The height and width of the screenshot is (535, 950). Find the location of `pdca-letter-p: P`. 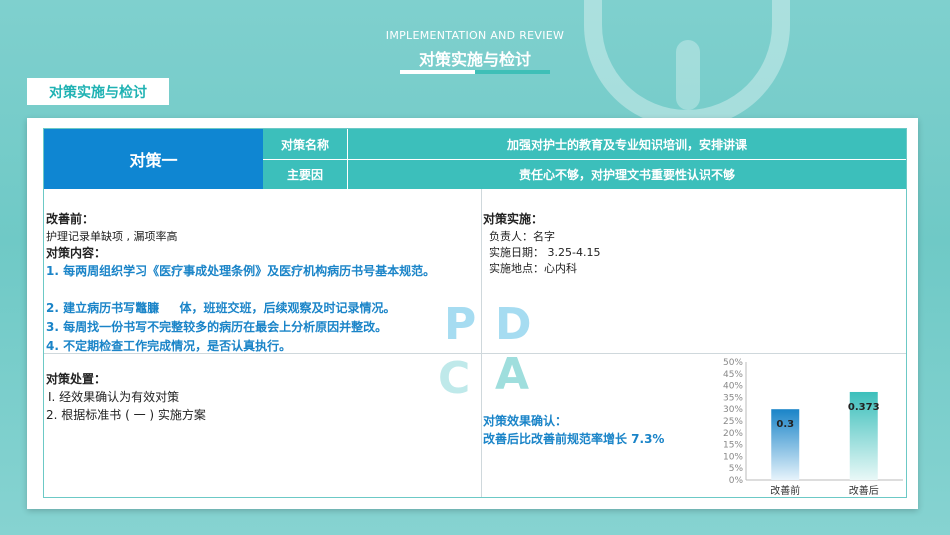

pdca-letter-p: P is located at coordinates (460, 324).